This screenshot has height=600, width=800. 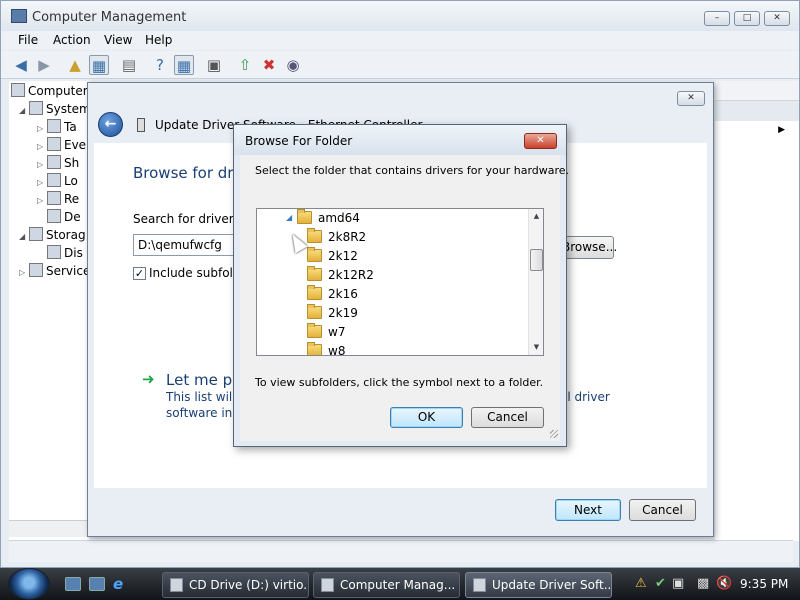 I want to click on help-icon: ?, so click(x=160, y=65).